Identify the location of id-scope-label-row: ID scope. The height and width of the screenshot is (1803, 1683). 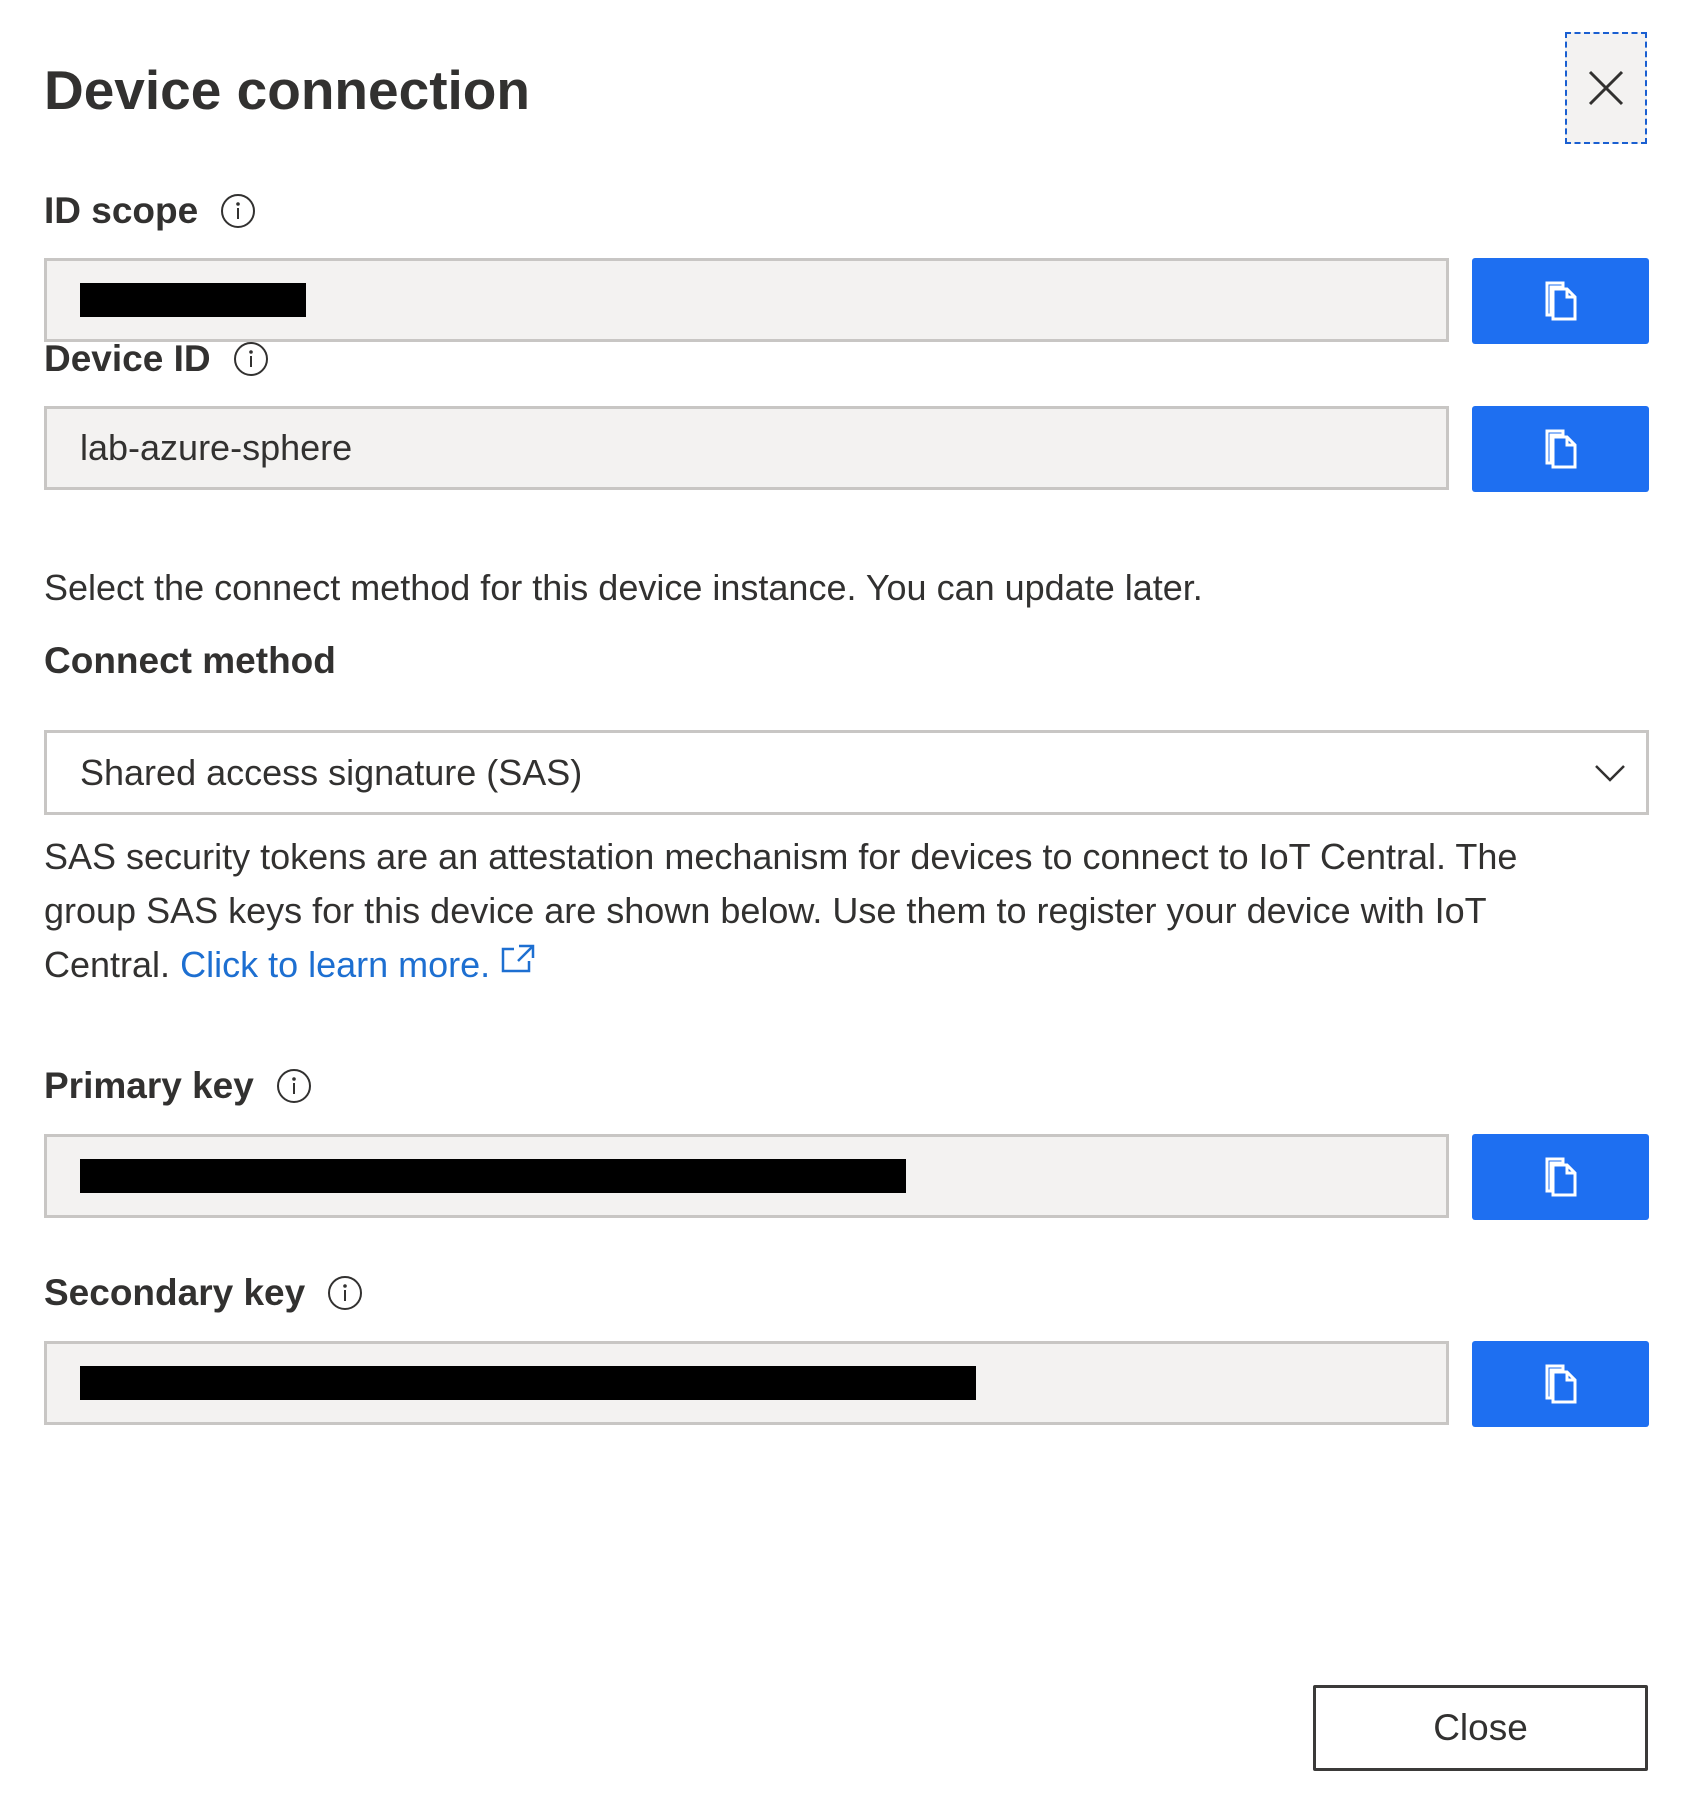
(150, 211).